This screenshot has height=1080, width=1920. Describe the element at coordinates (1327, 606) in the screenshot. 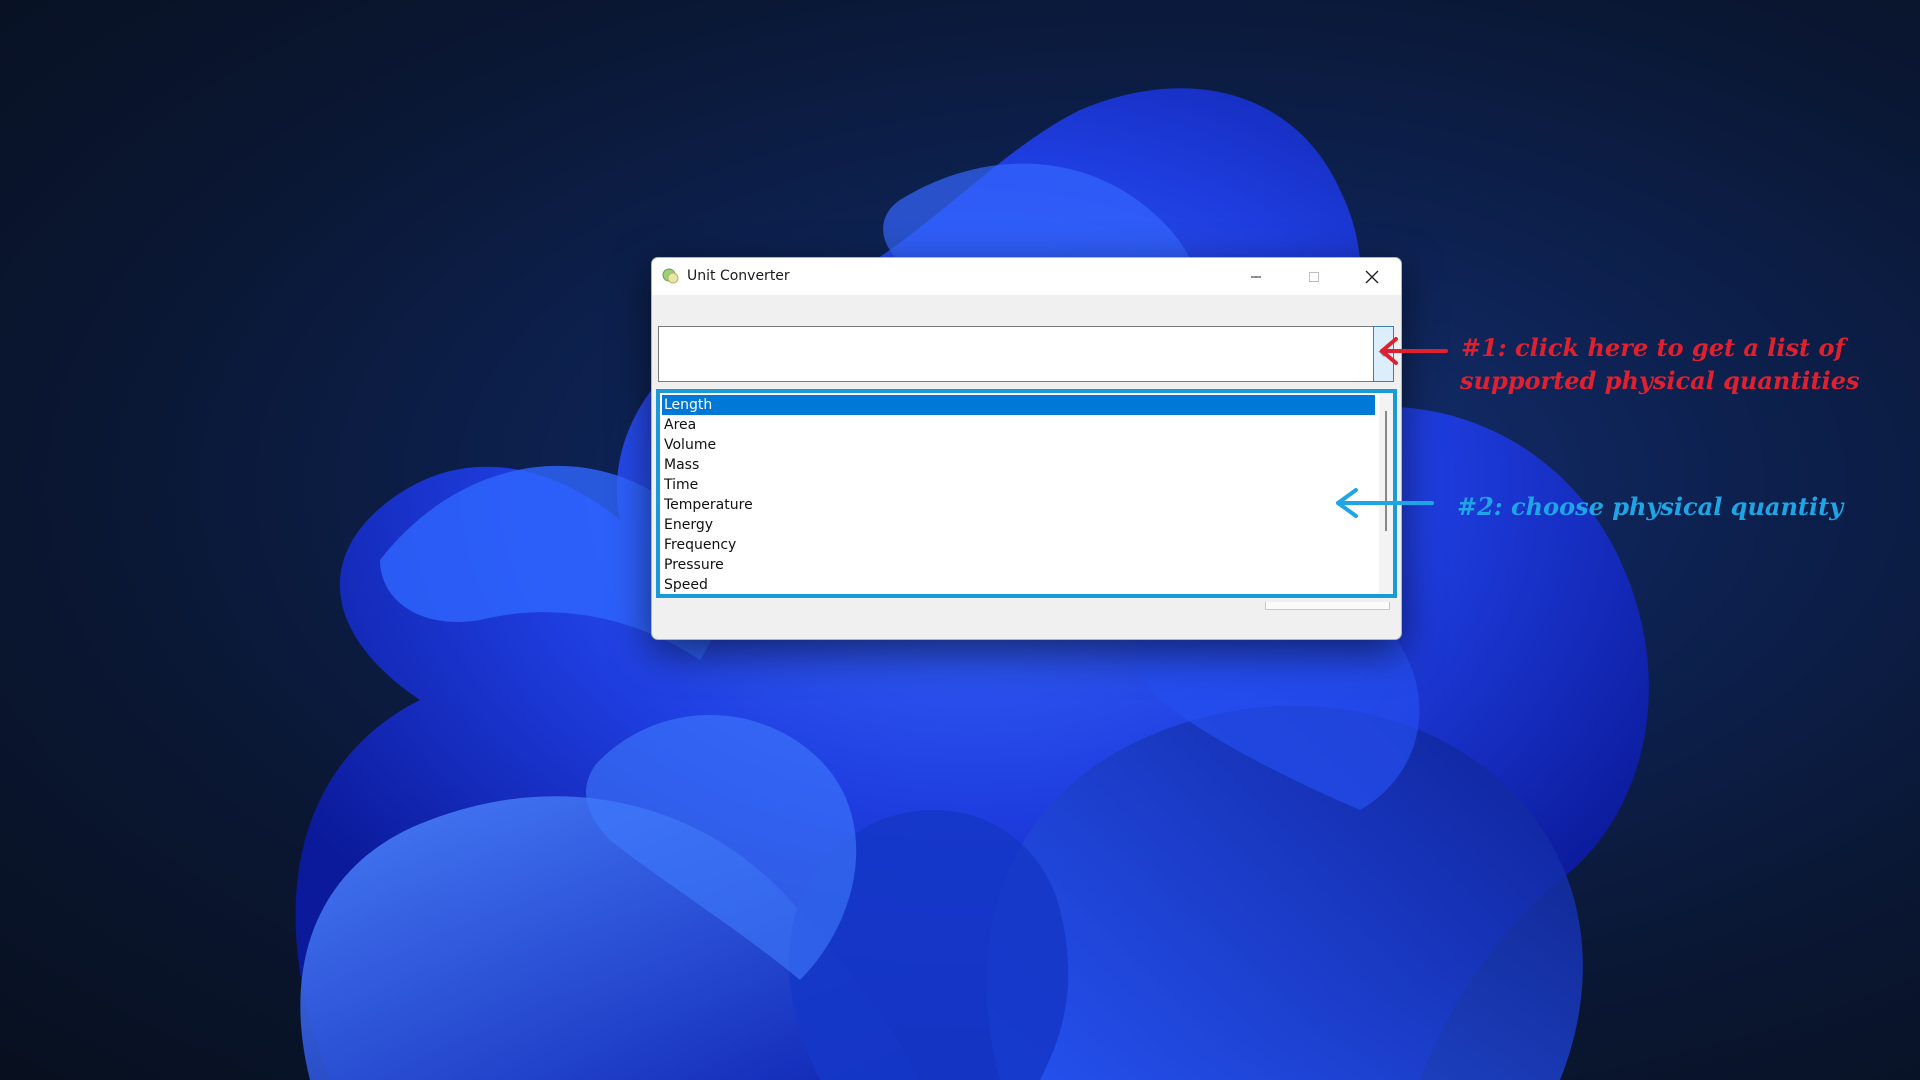

I see `partially-hidden-button` at that location.